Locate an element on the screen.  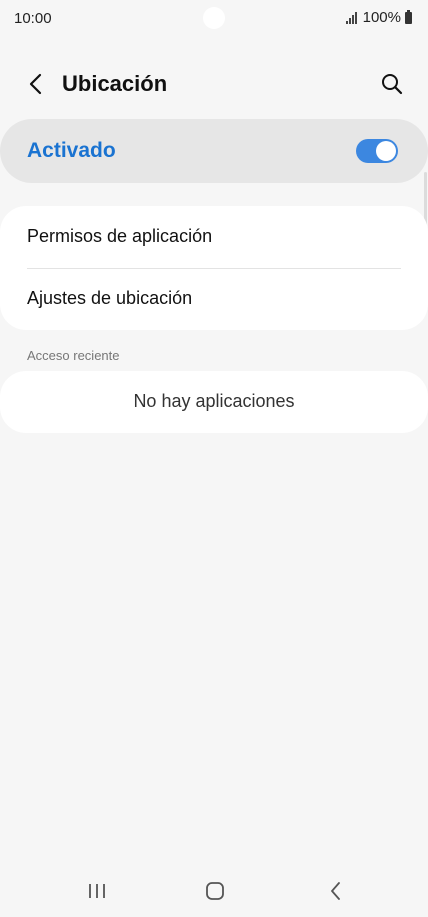
home-icon is located at coordinates (215, 891).